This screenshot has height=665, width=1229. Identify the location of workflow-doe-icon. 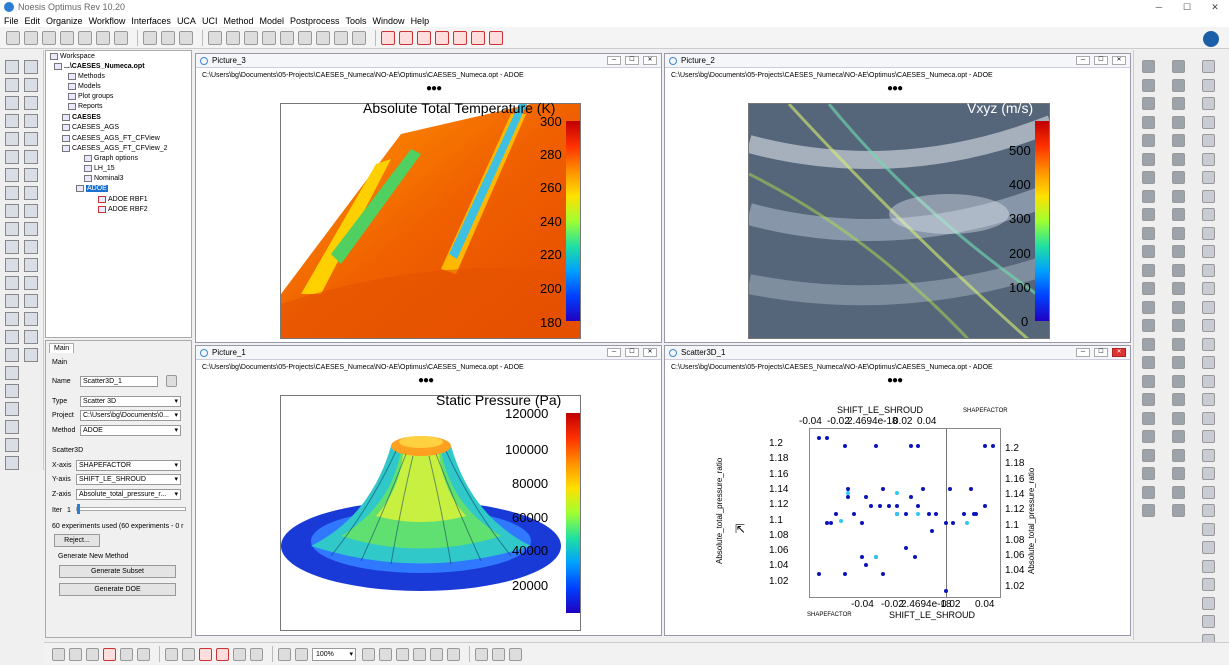
(424, 37).